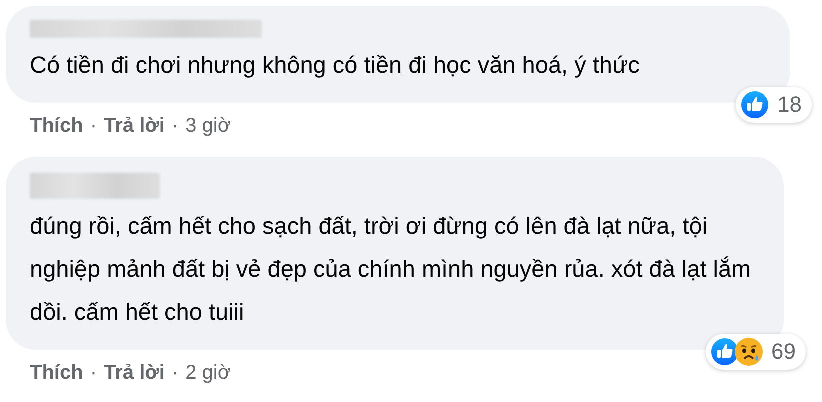 The width and height of the screenshot is (822, 402). I want to click on comment-text: Có tiền đi chơi nhưng không có tiền đi học văn hoá, ý thức, so click(335, 65).